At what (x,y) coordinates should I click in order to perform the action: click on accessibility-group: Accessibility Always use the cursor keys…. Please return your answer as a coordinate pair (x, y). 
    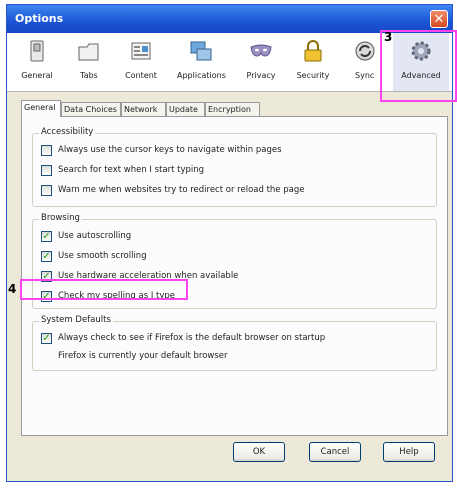
    Looking at the image, I should click on (234, 167).